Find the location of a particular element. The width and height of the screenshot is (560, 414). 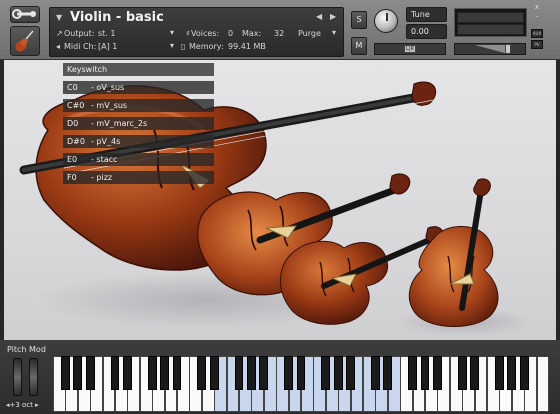

keyswitch-item: E0 - stacc is located at coordinates (138, 159).